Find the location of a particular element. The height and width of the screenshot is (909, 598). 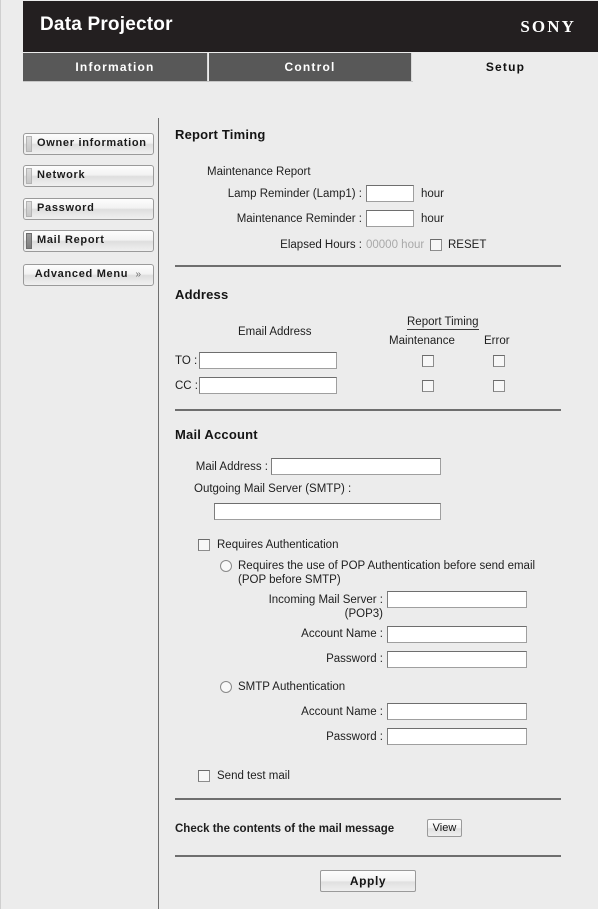

sidebar-item-mail-report: Mail Report is located at coordinates (88, 241).